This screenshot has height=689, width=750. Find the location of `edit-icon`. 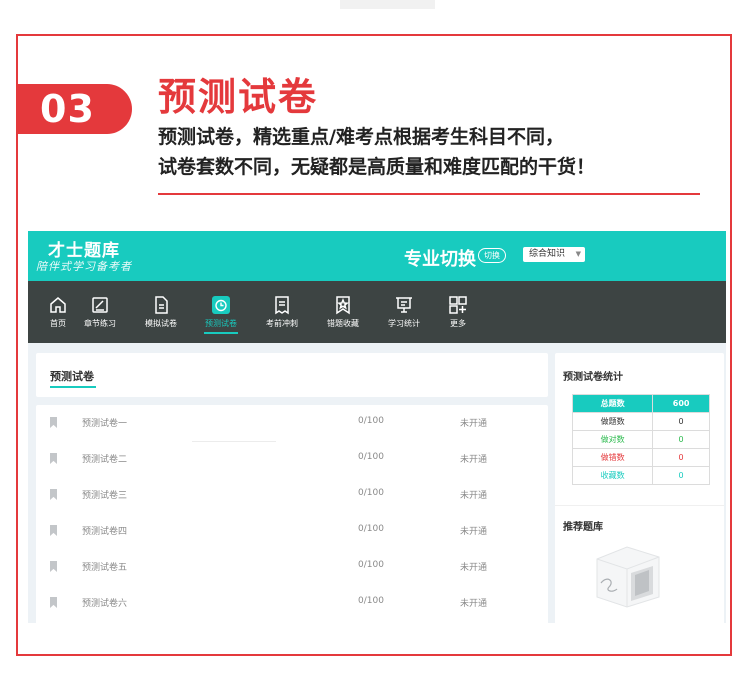

edit-icon is located at coordinates (100, 305).